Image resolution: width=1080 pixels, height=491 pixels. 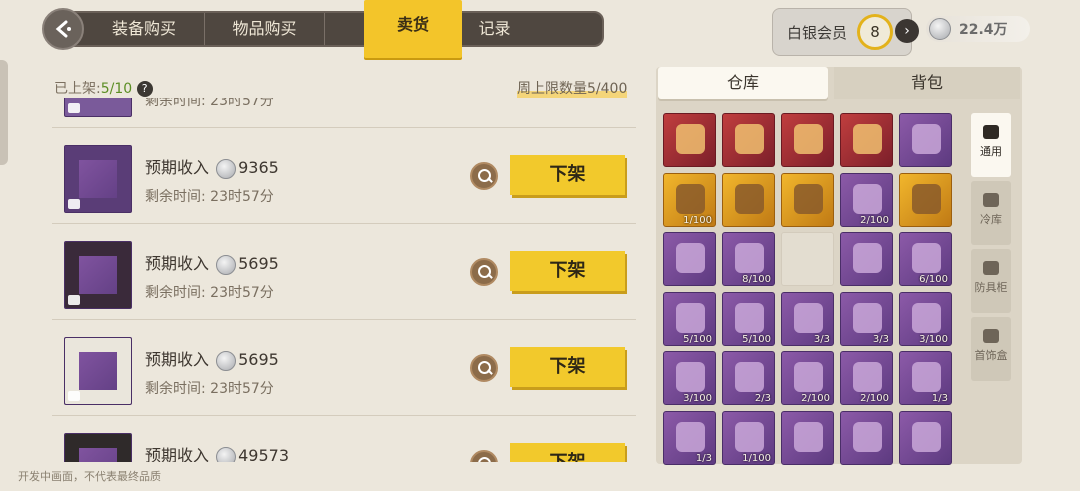 What do you see at coordinates (98, 275) in the screenshot?
I see `glove-item-icon` at bounding box center [98, 275].